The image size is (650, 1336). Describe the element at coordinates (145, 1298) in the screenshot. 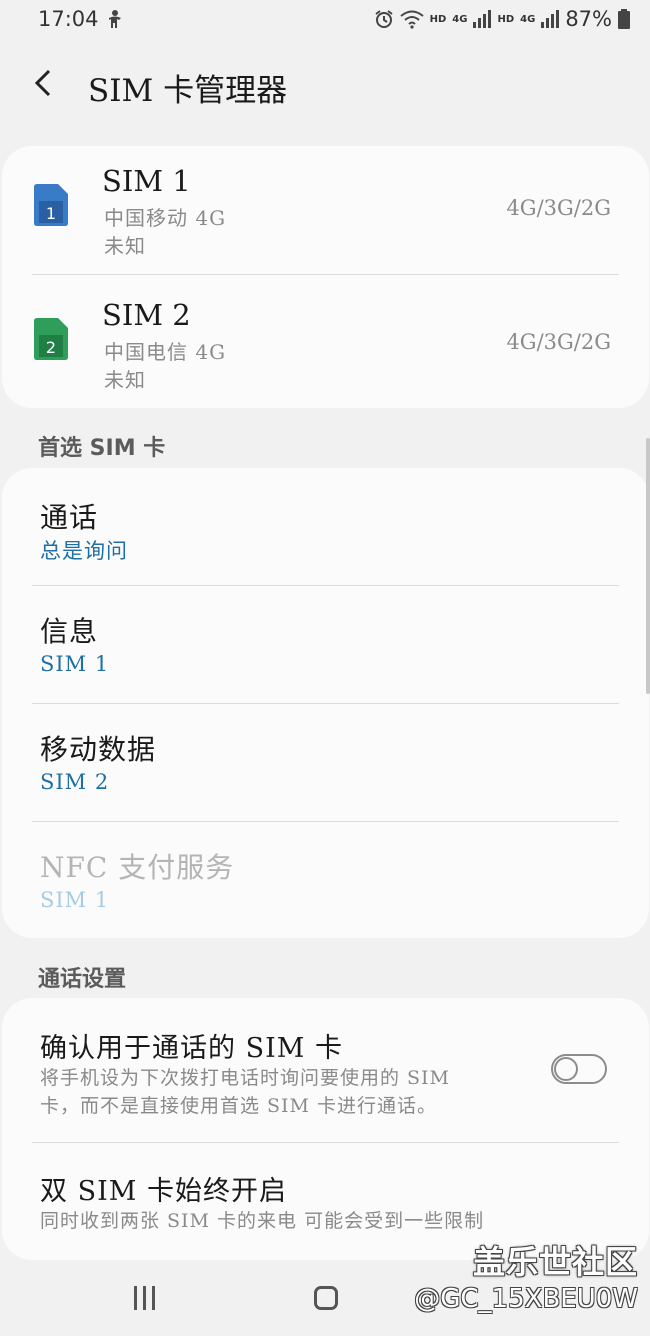

I see `recents-icon` at that location.